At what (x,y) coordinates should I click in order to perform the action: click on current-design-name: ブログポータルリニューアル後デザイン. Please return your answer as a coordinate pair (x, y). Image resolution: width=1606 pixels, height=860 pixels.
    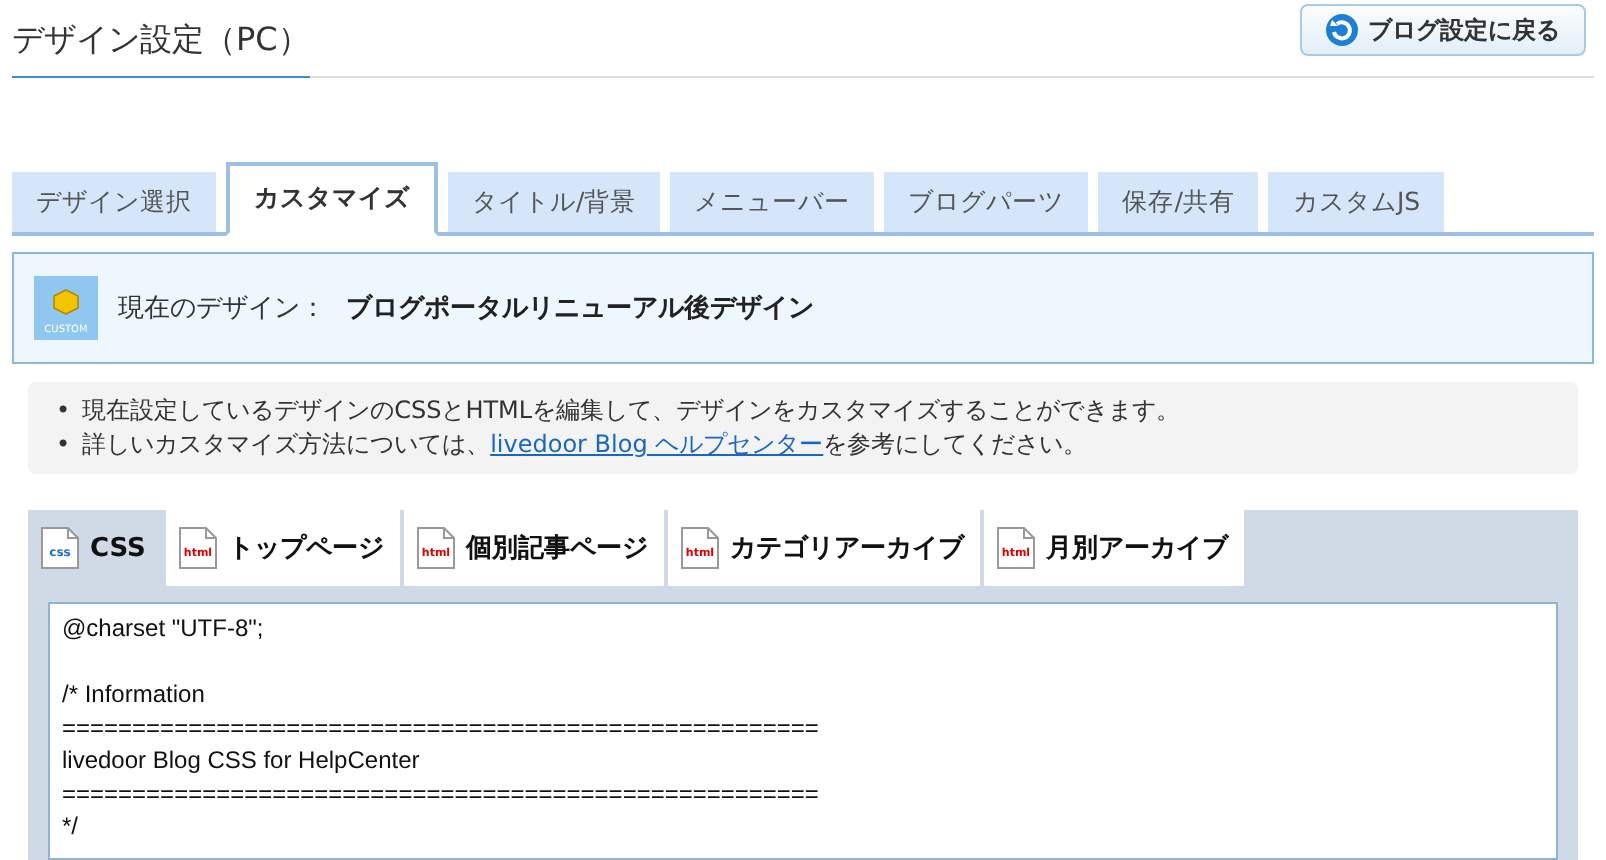
    Looking at the image, I should click on (580, 308).